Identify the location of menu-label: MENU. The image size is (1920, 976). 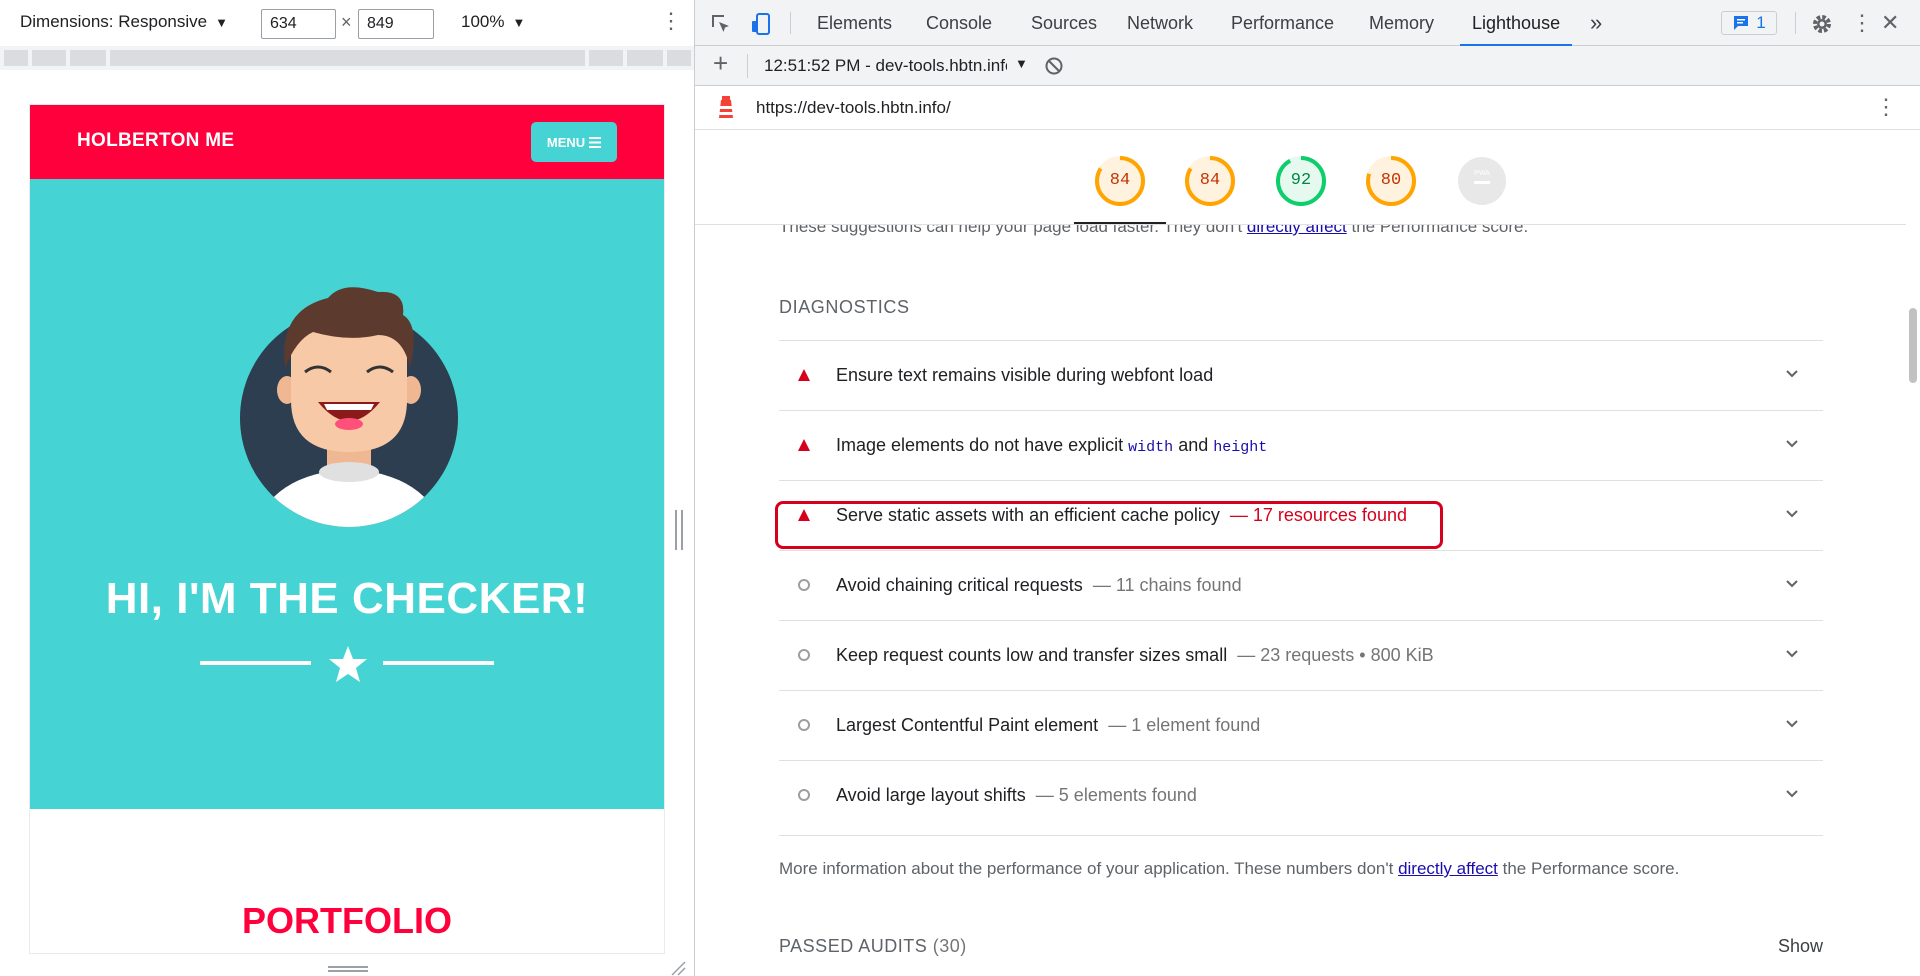
(566, 142).